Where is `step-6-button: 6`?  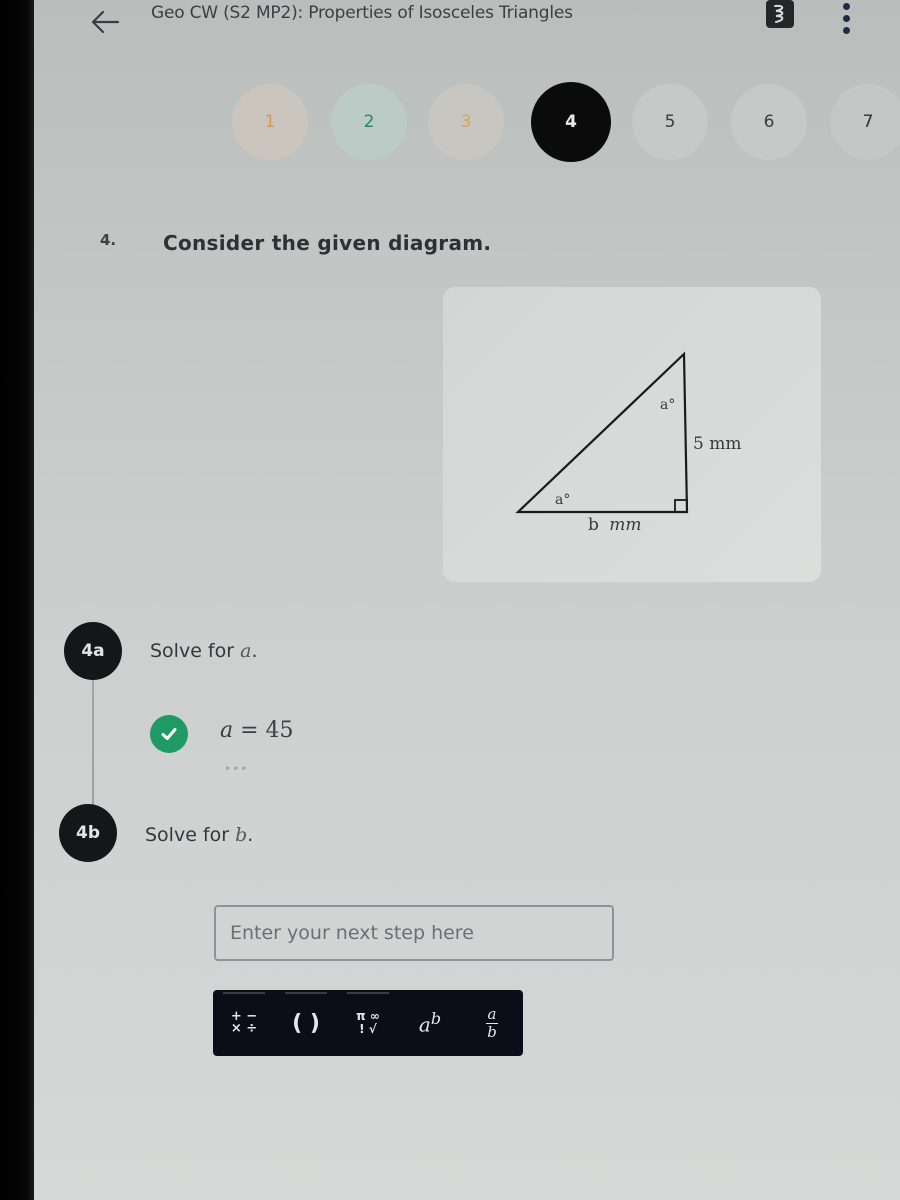 step-6-button: 6 is located at coordinates (769, 122).